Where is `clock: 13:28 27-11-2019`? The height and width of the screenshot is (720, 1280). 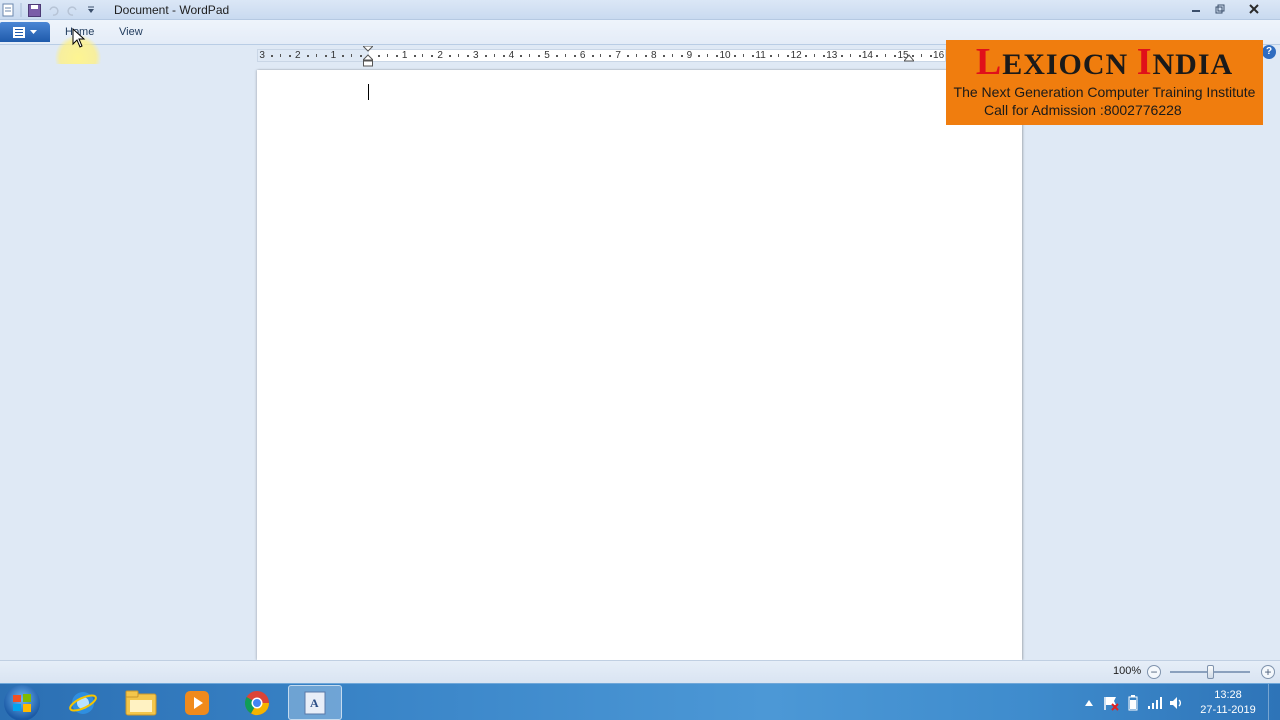 clock: 13:28 27-11-2019 is located at coordinates (1228, 703).